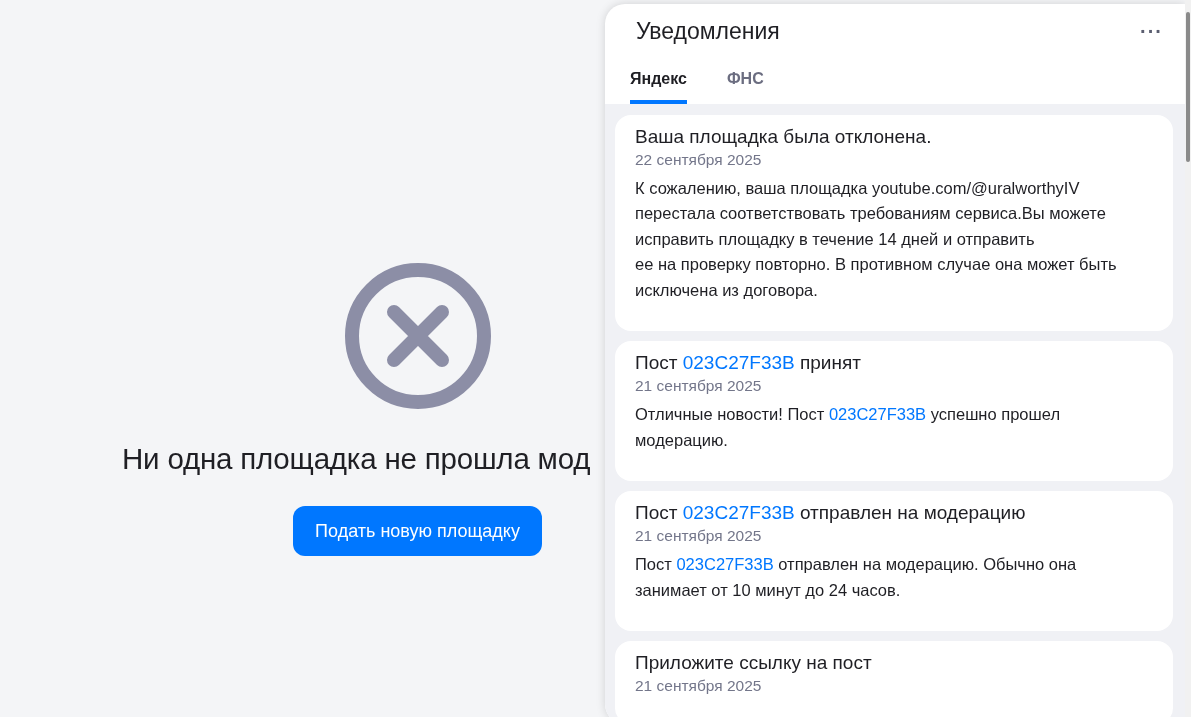 This screenshot has width=1191, height=717. Describe the element at coordinates (1188, 358) in the screenshot. I see `scrollbar` at that location.